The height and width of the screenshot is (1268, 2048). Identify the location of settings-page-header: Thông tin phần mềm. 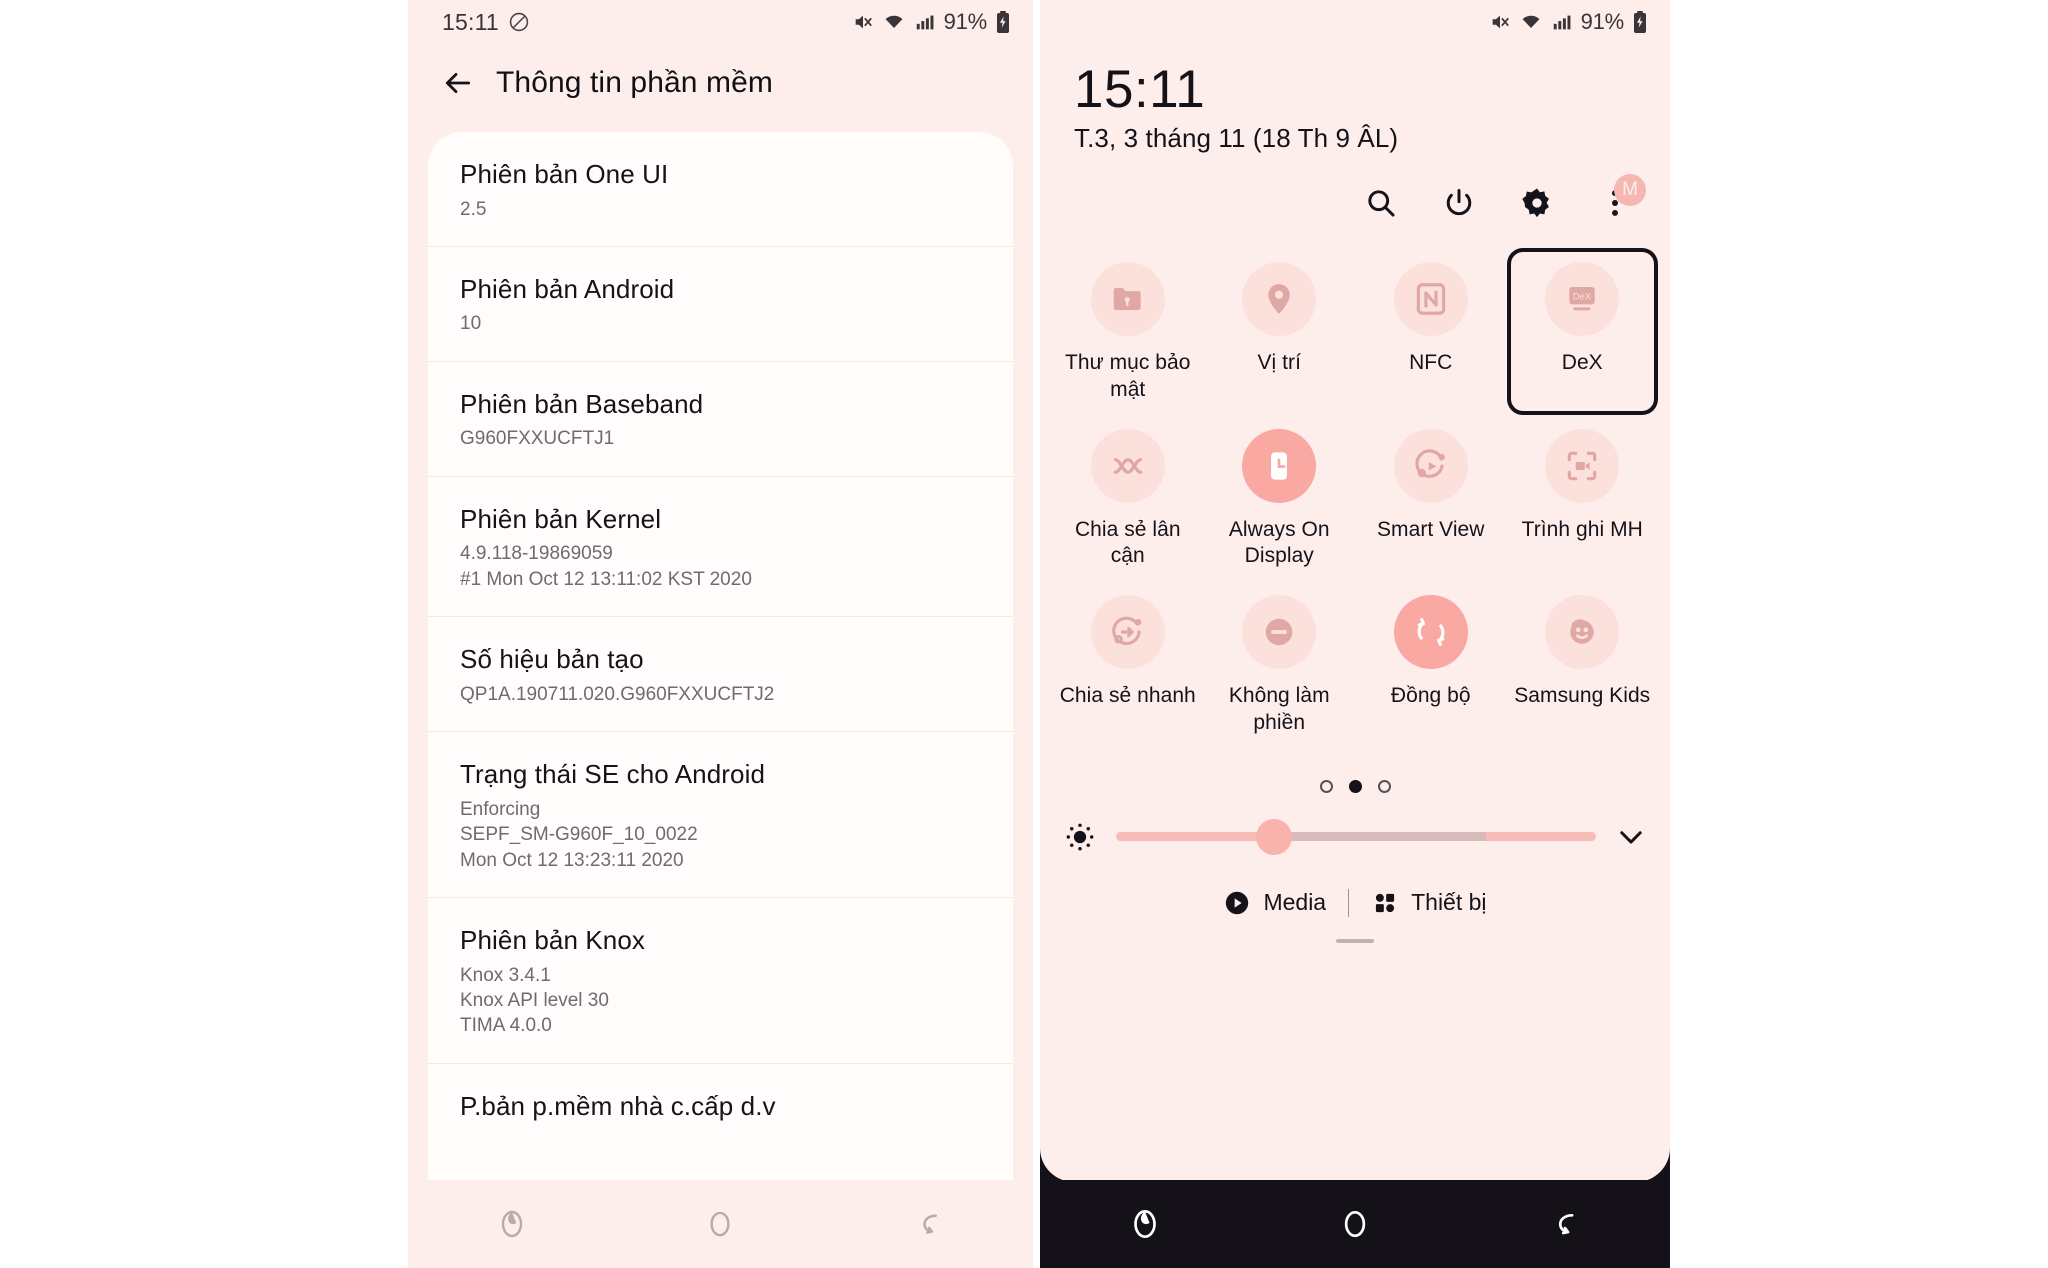
(720, 83).